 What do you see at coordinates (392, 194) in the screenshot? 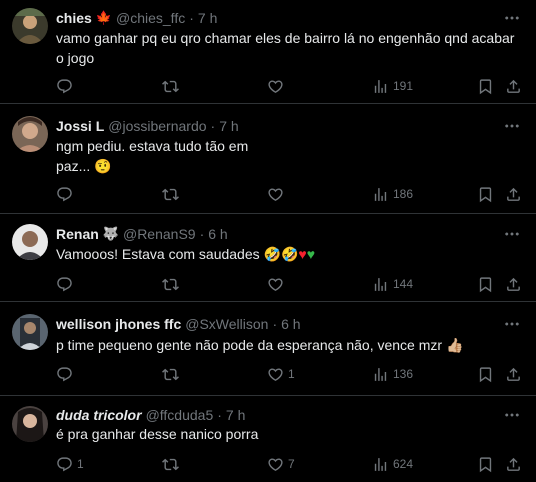
I see `views-button: 186` at bounding box center [392, 194].